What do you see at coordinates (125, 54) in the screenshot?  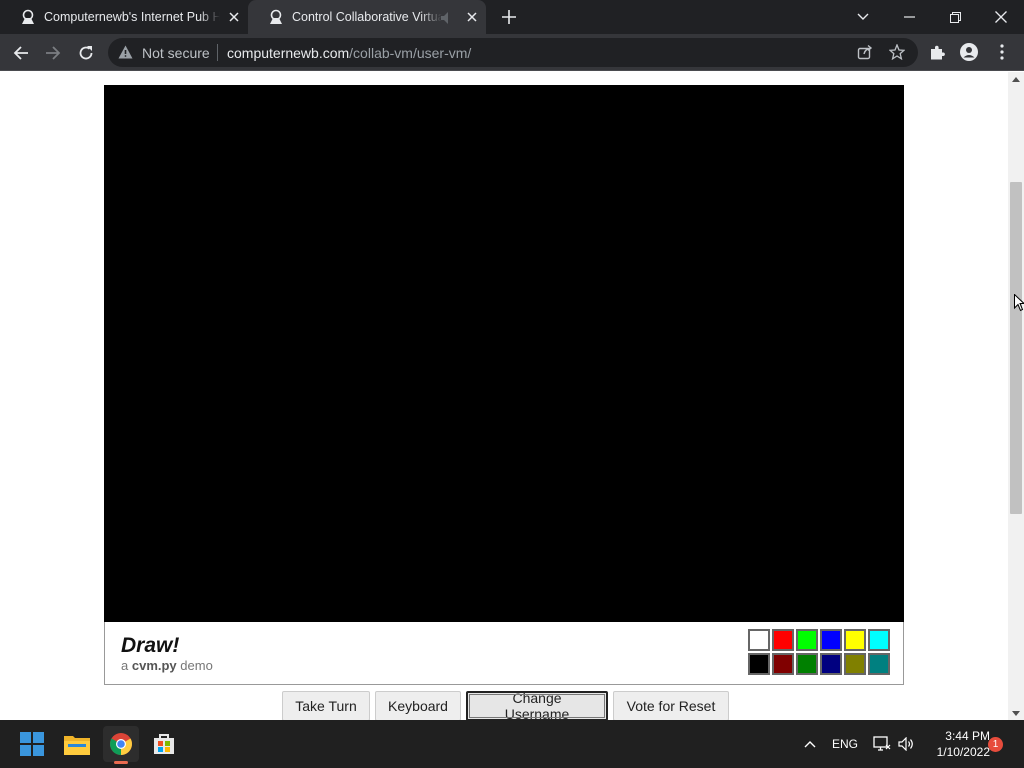 I see `warning-triangle-icon` at bounding box center [125, 54].